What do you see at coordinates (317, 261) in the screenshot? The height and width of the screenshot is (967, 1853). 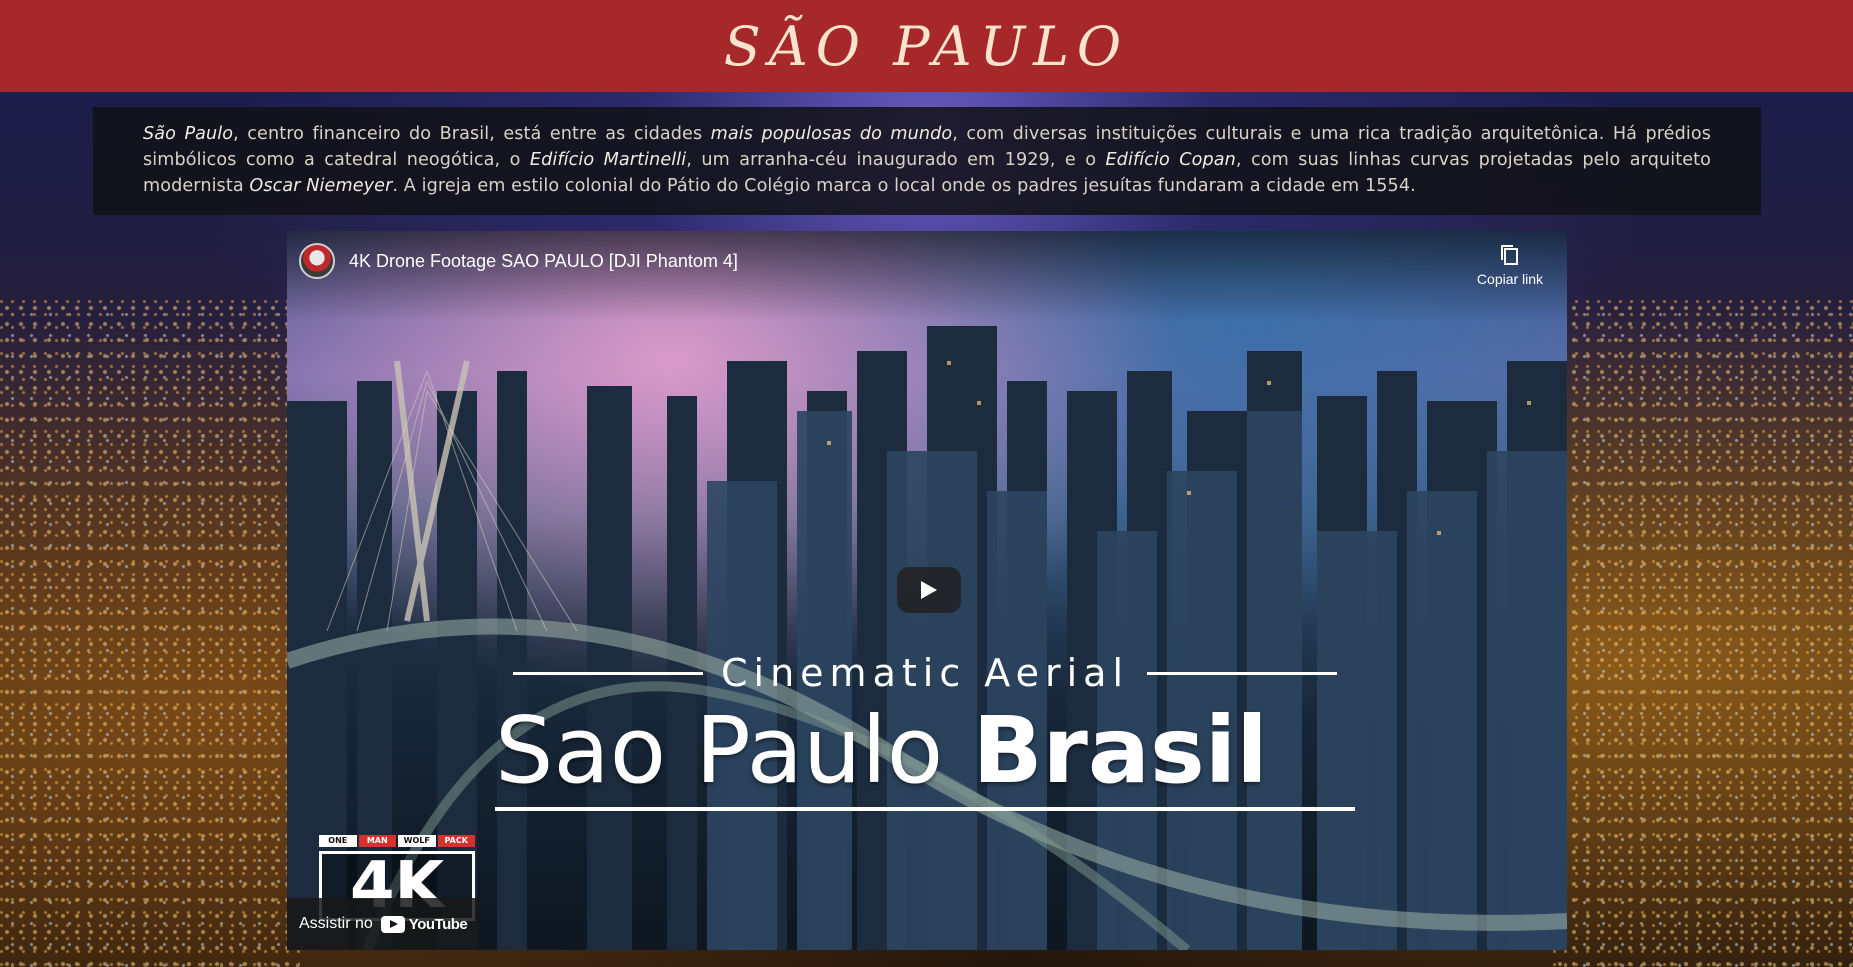 I see `channel-avatar` at bounding box center [317, 261].